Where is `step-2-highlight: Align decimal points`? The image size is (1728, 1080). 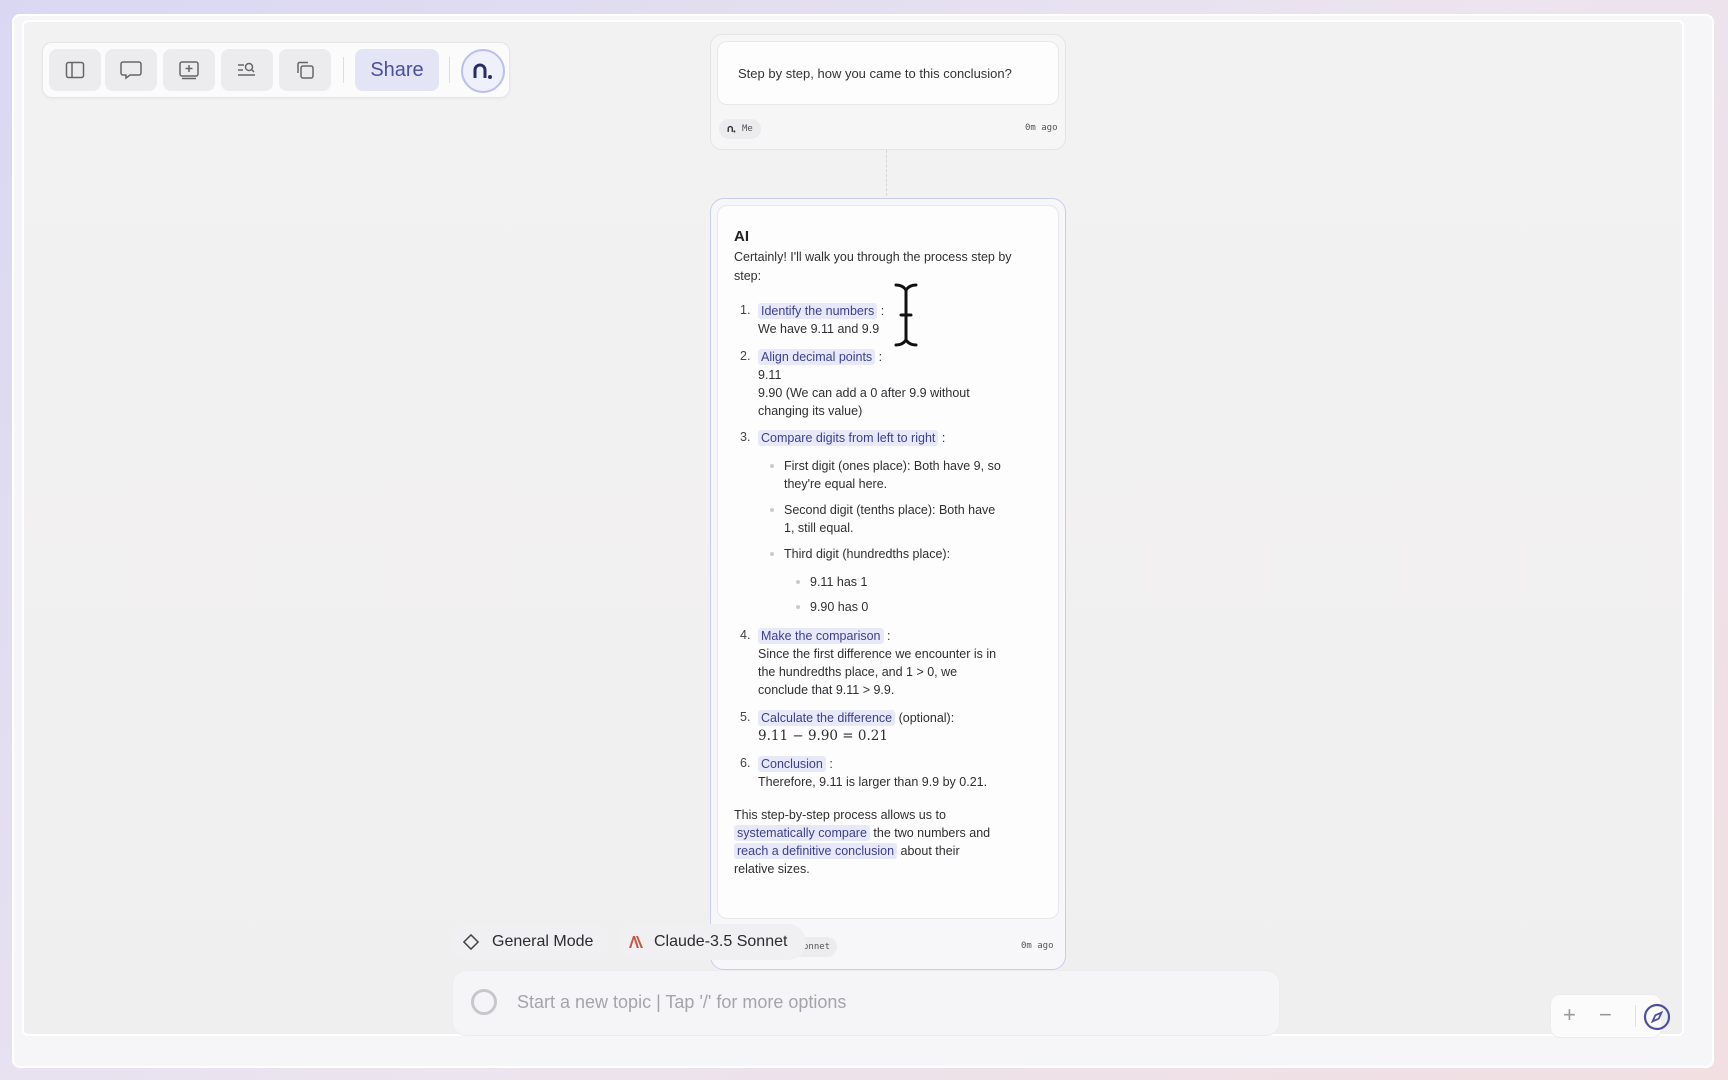
step-2-highlight: Align decimal points is located at coordinates (817, 357).